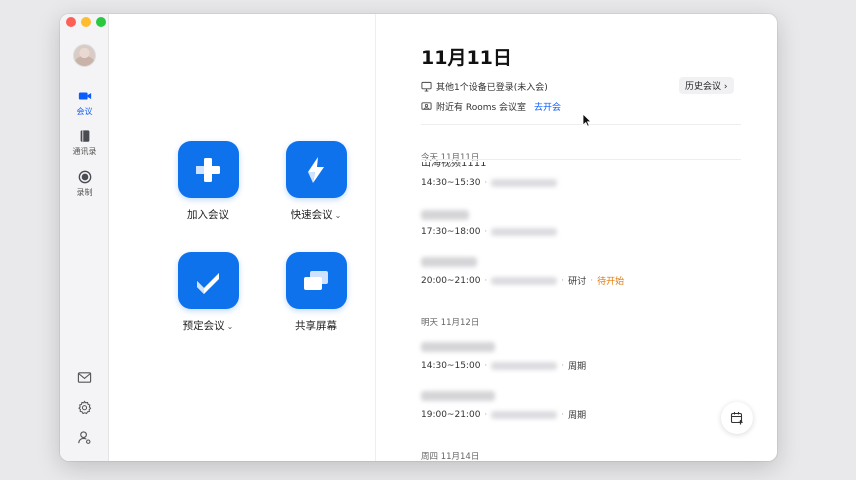  What do you see at coordinates (208, 215) in the screenshot?
I see `join-meeting-label: 加入会议` at bounding box center [208, 215].